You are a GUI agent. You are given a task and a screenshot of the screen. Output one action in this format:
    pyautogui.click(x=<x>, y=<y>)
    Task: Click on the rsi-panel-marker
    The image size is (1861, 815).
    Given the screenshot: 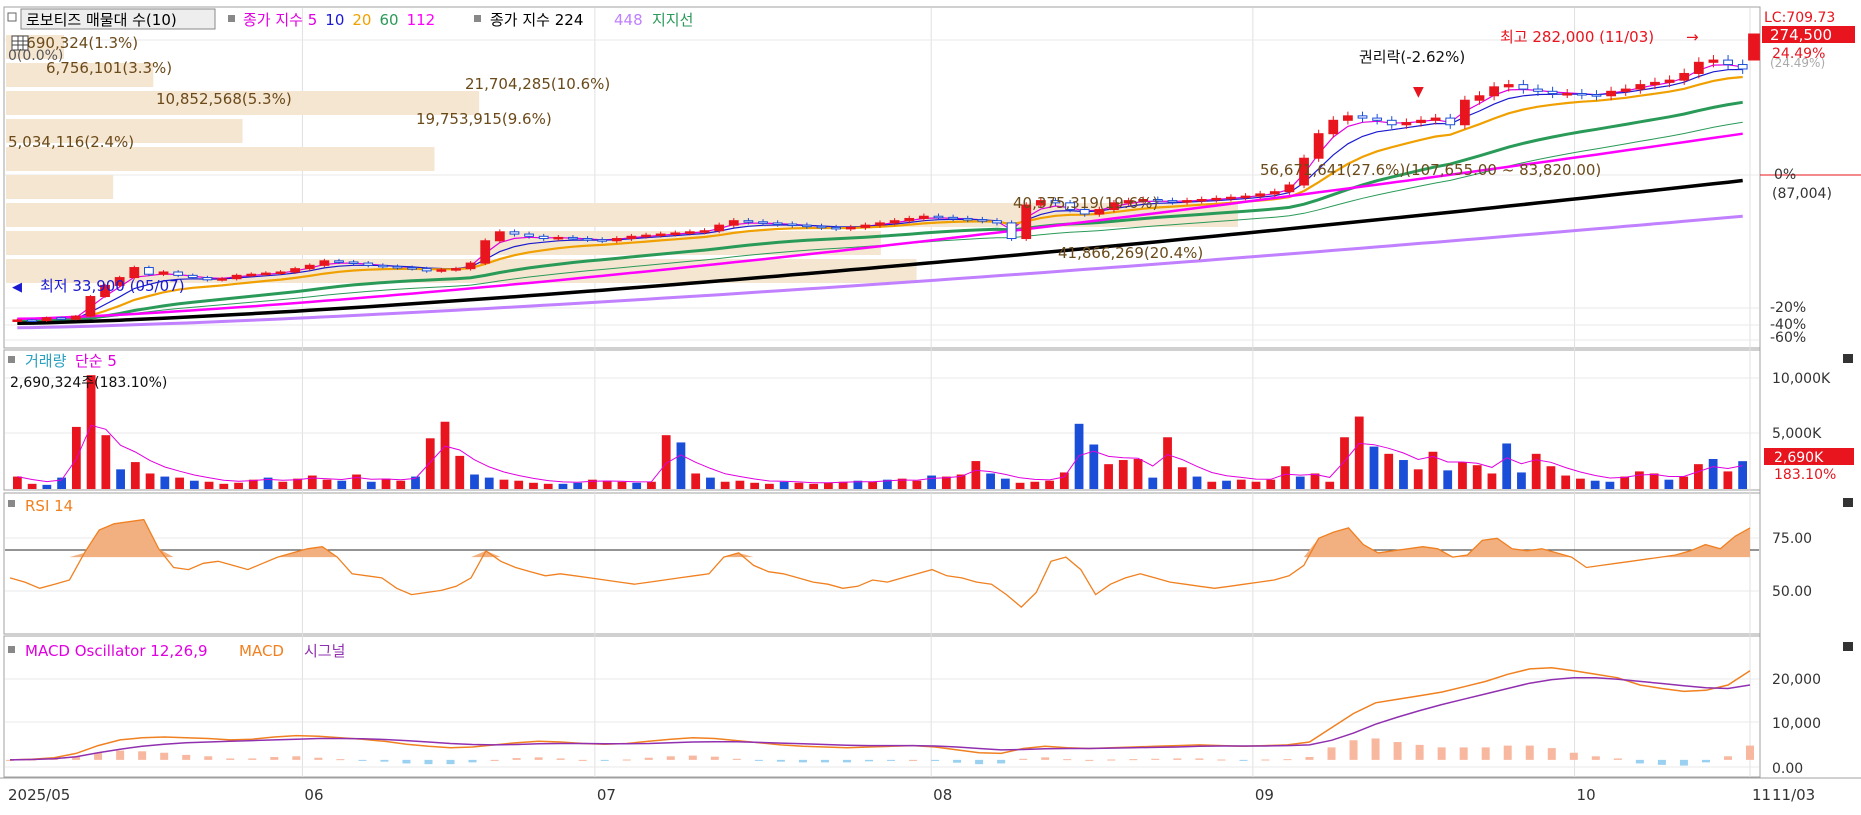 What is the action you would take?
    pyautogui.click(x=11, y=503)
    